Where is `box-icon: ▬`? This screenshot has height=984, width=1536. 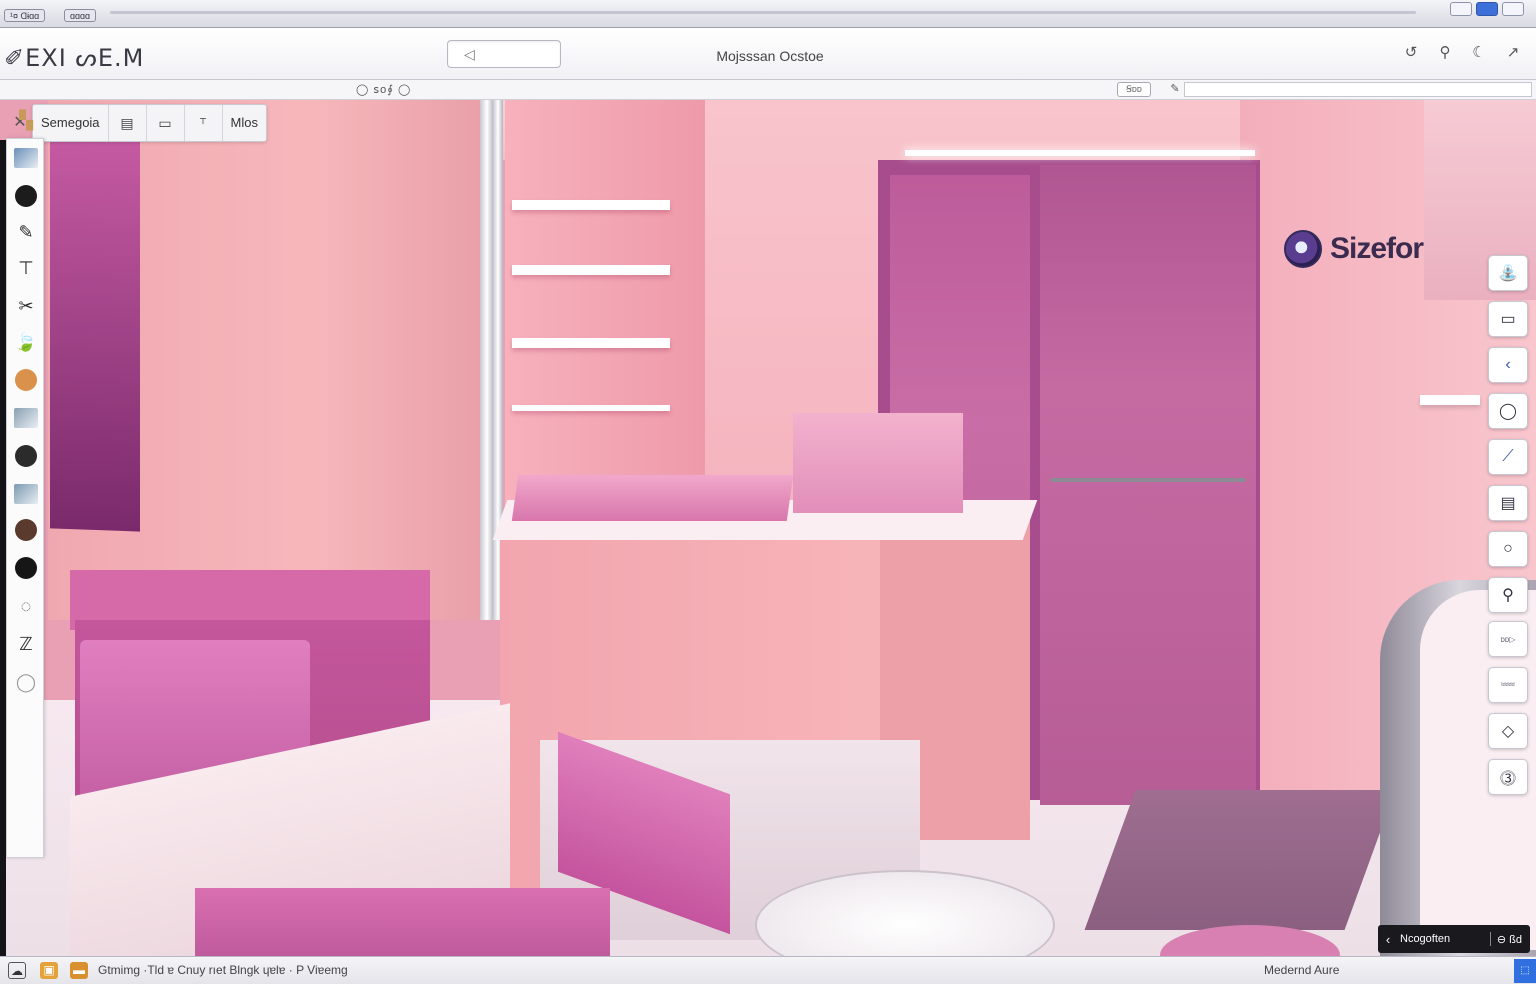
box-icon: ▬ is located at coordinates (79, 970).